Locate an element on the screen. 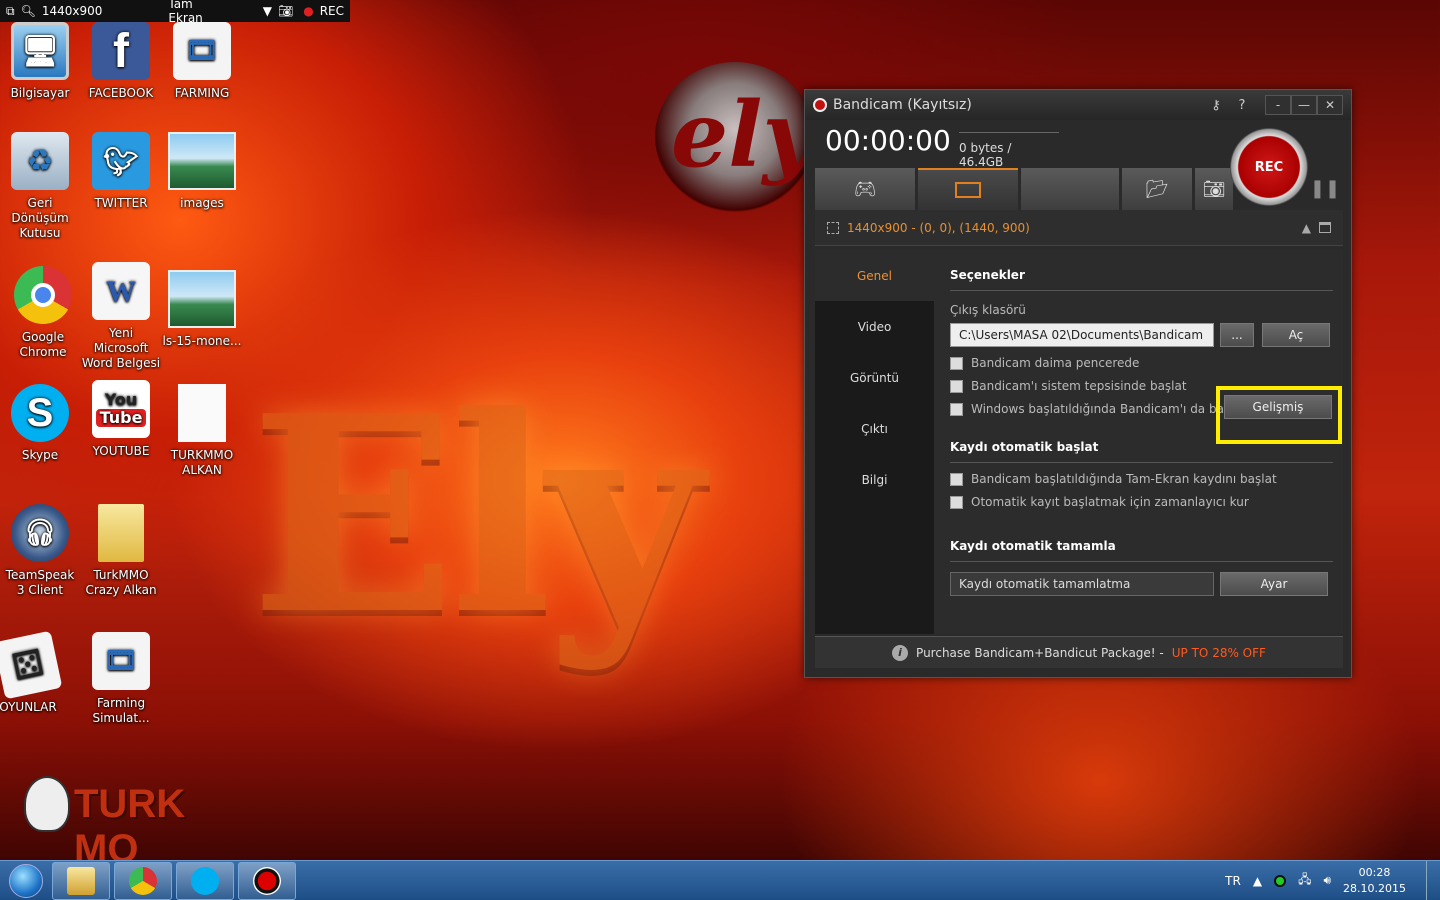  taskbar-explorer is located at coordinates (81, 880).